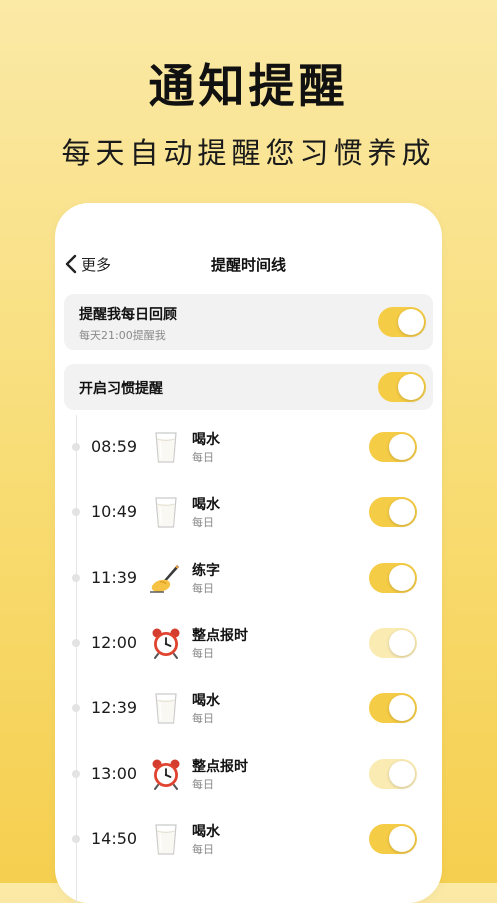  I want to click on daily-review-card: 提醒我每日回顾 每天21:00提醒我, so click(248, 322).